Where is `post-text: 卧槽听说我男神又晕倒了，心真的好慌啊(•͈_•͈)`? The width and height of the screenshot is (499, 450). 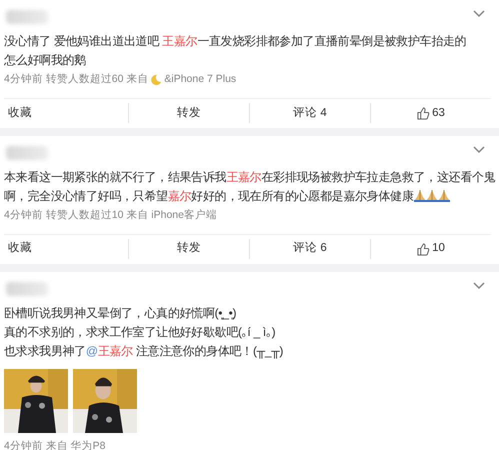
post-text: 卧槽听说我男神又晕倒了，心真的好慌啊(•͈_•͈) is located at coordinates (120, 313).